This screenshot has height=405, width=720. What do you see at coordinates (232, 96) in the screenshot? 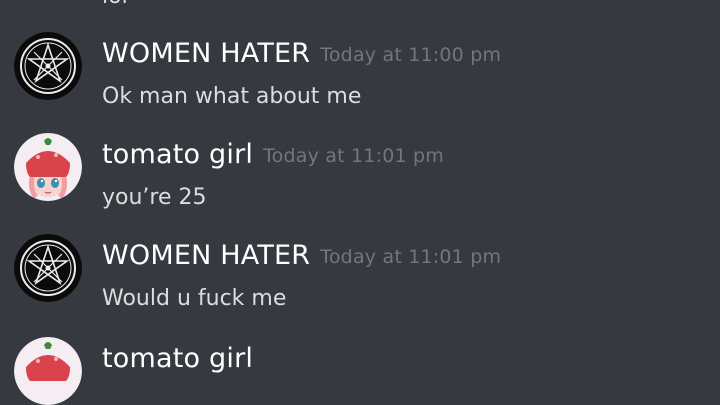
I see `message-content: Ok man what about me` at bounding box center [232, 96].